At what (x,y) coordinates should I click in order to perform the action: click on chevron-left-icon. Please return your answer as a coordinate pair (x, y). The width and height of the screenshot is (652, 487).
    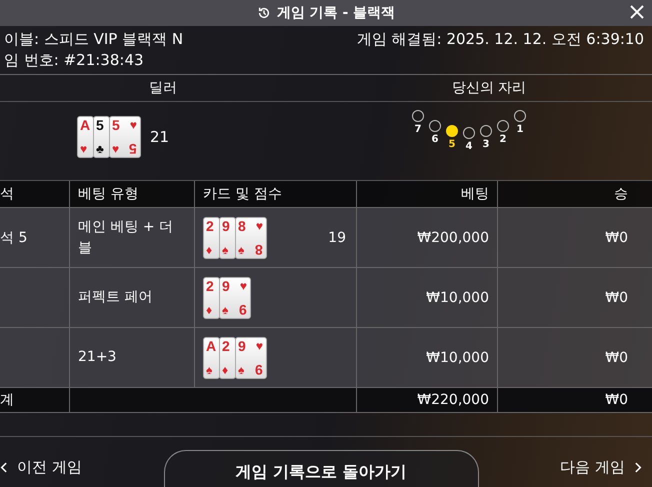
    Looking at the image, I should click on (3, 467).